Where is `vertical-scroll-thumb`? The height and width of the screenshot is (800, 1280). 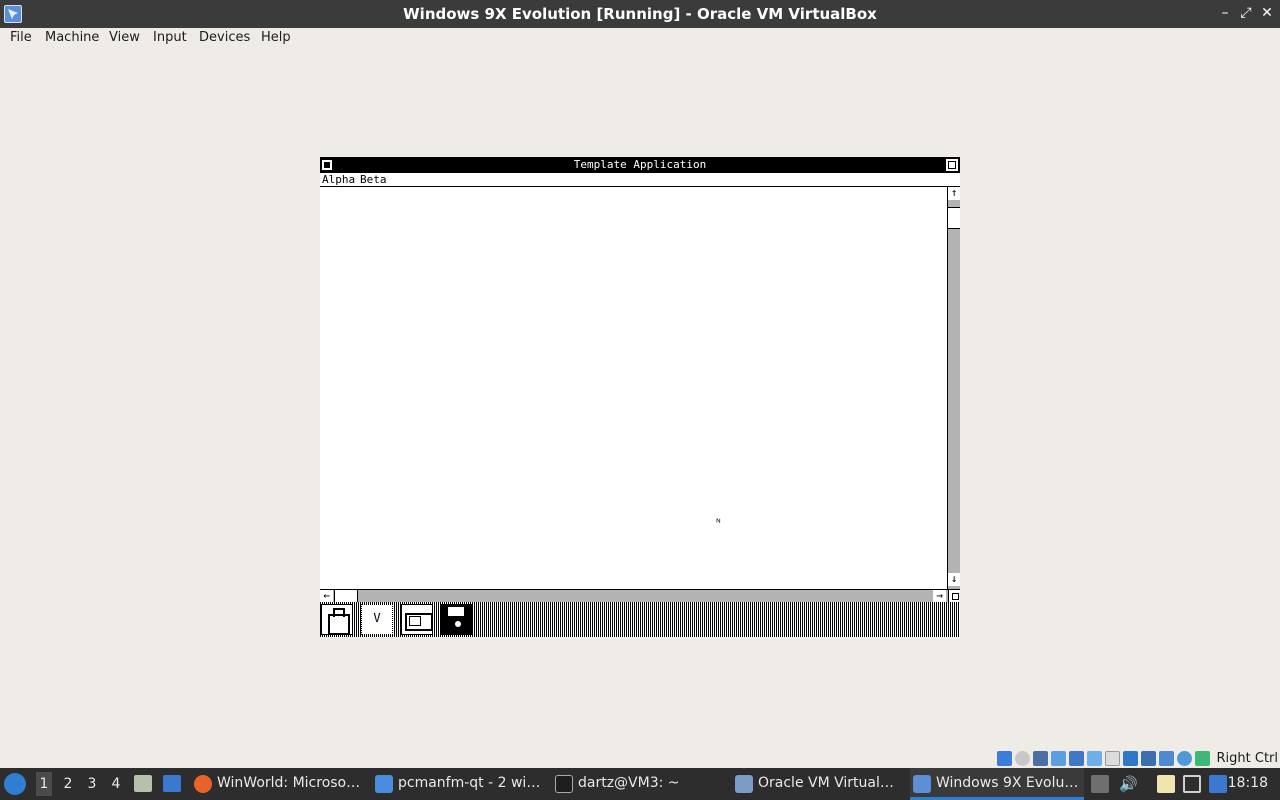 vertical-scroll-thumb is located at coordinates (954, 218).